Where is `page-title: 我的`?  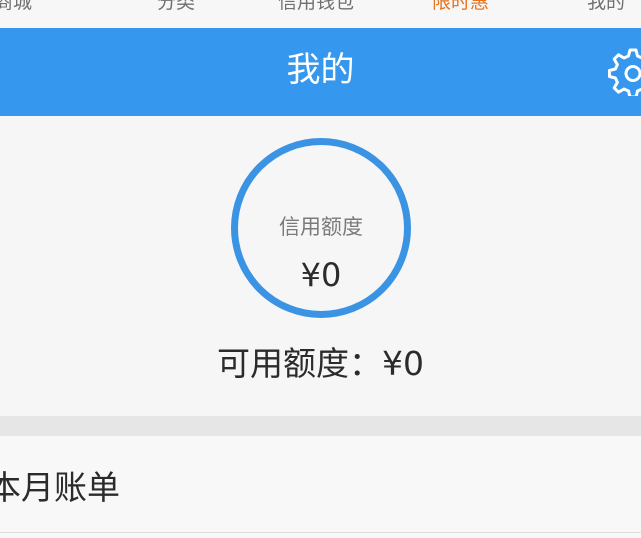
page-title: 我的 is located at coordinates (320, 70).